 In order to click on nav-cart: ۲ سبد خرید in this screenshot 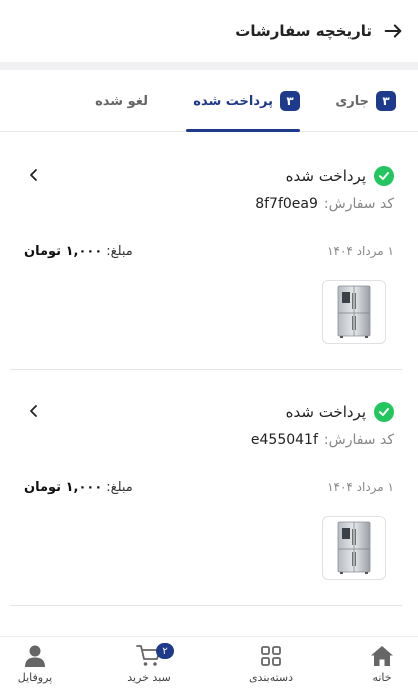, I will do `click(149, 666)`.